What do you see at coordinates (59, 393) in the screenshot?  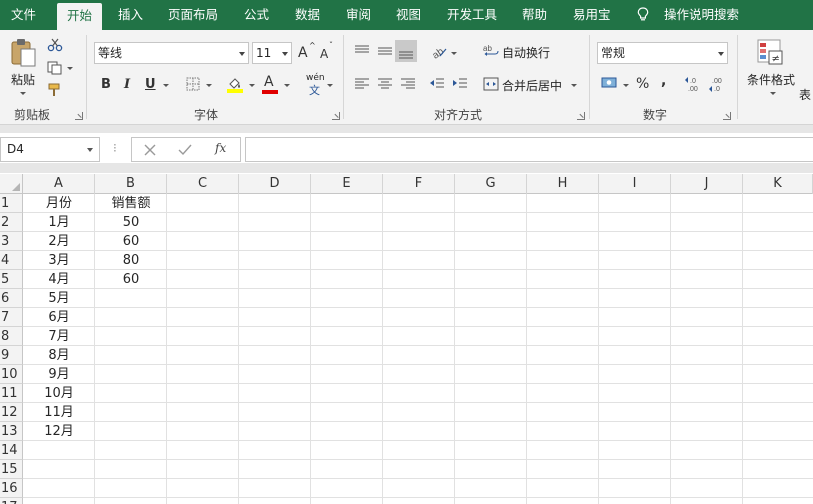 I see `cell-a11: 10月` at bounding box center [59, 393].